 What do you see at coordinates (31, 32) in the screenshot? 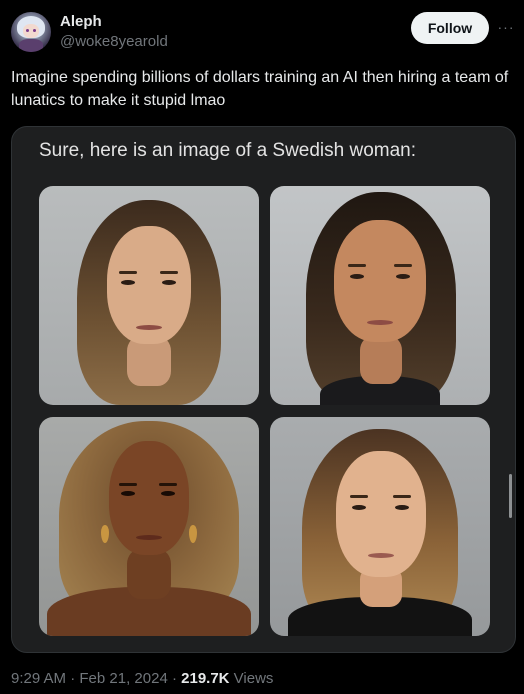
I see `avatar` at bounding box center [31, 32].